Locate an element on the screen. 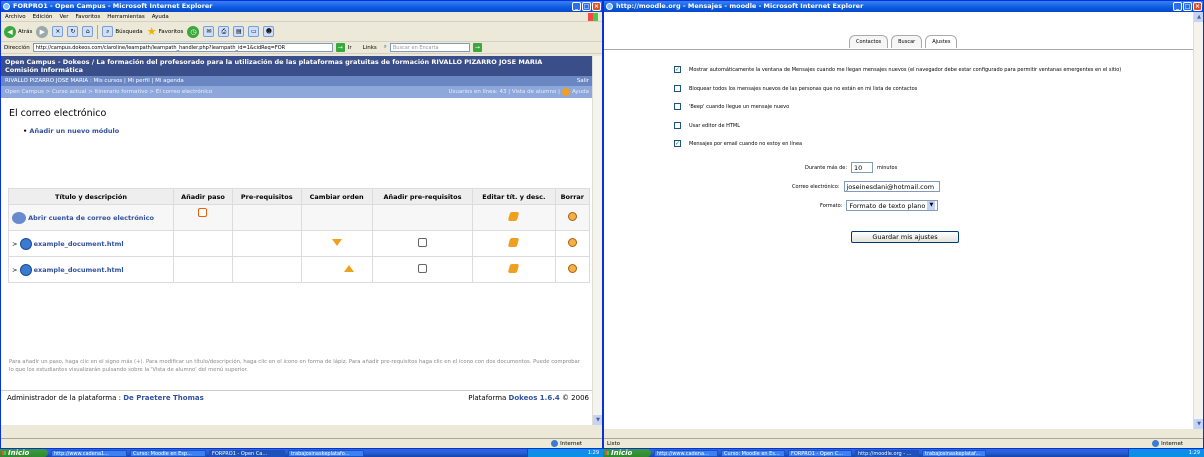  block-checkbox is located at coordinates (677, 88).